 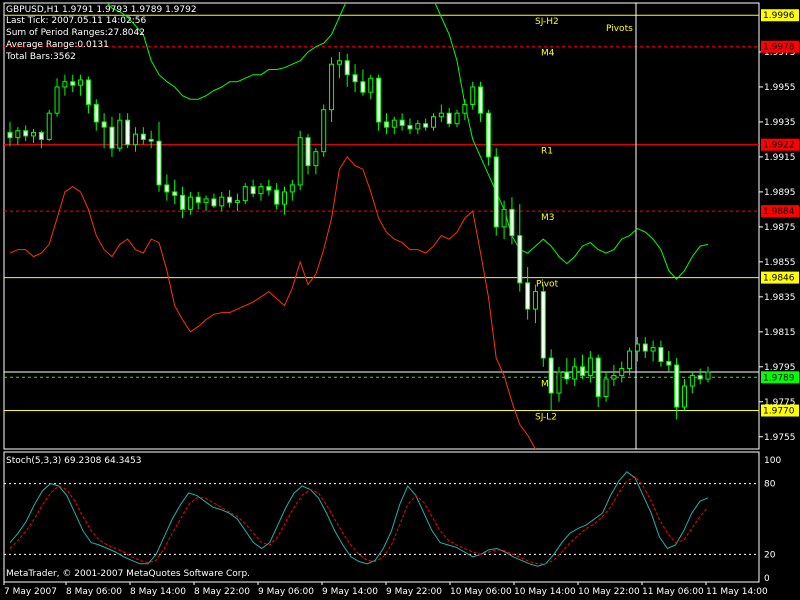 I want to click on x-tick-label: 8 May 06:00, so click(x=94, y=592).